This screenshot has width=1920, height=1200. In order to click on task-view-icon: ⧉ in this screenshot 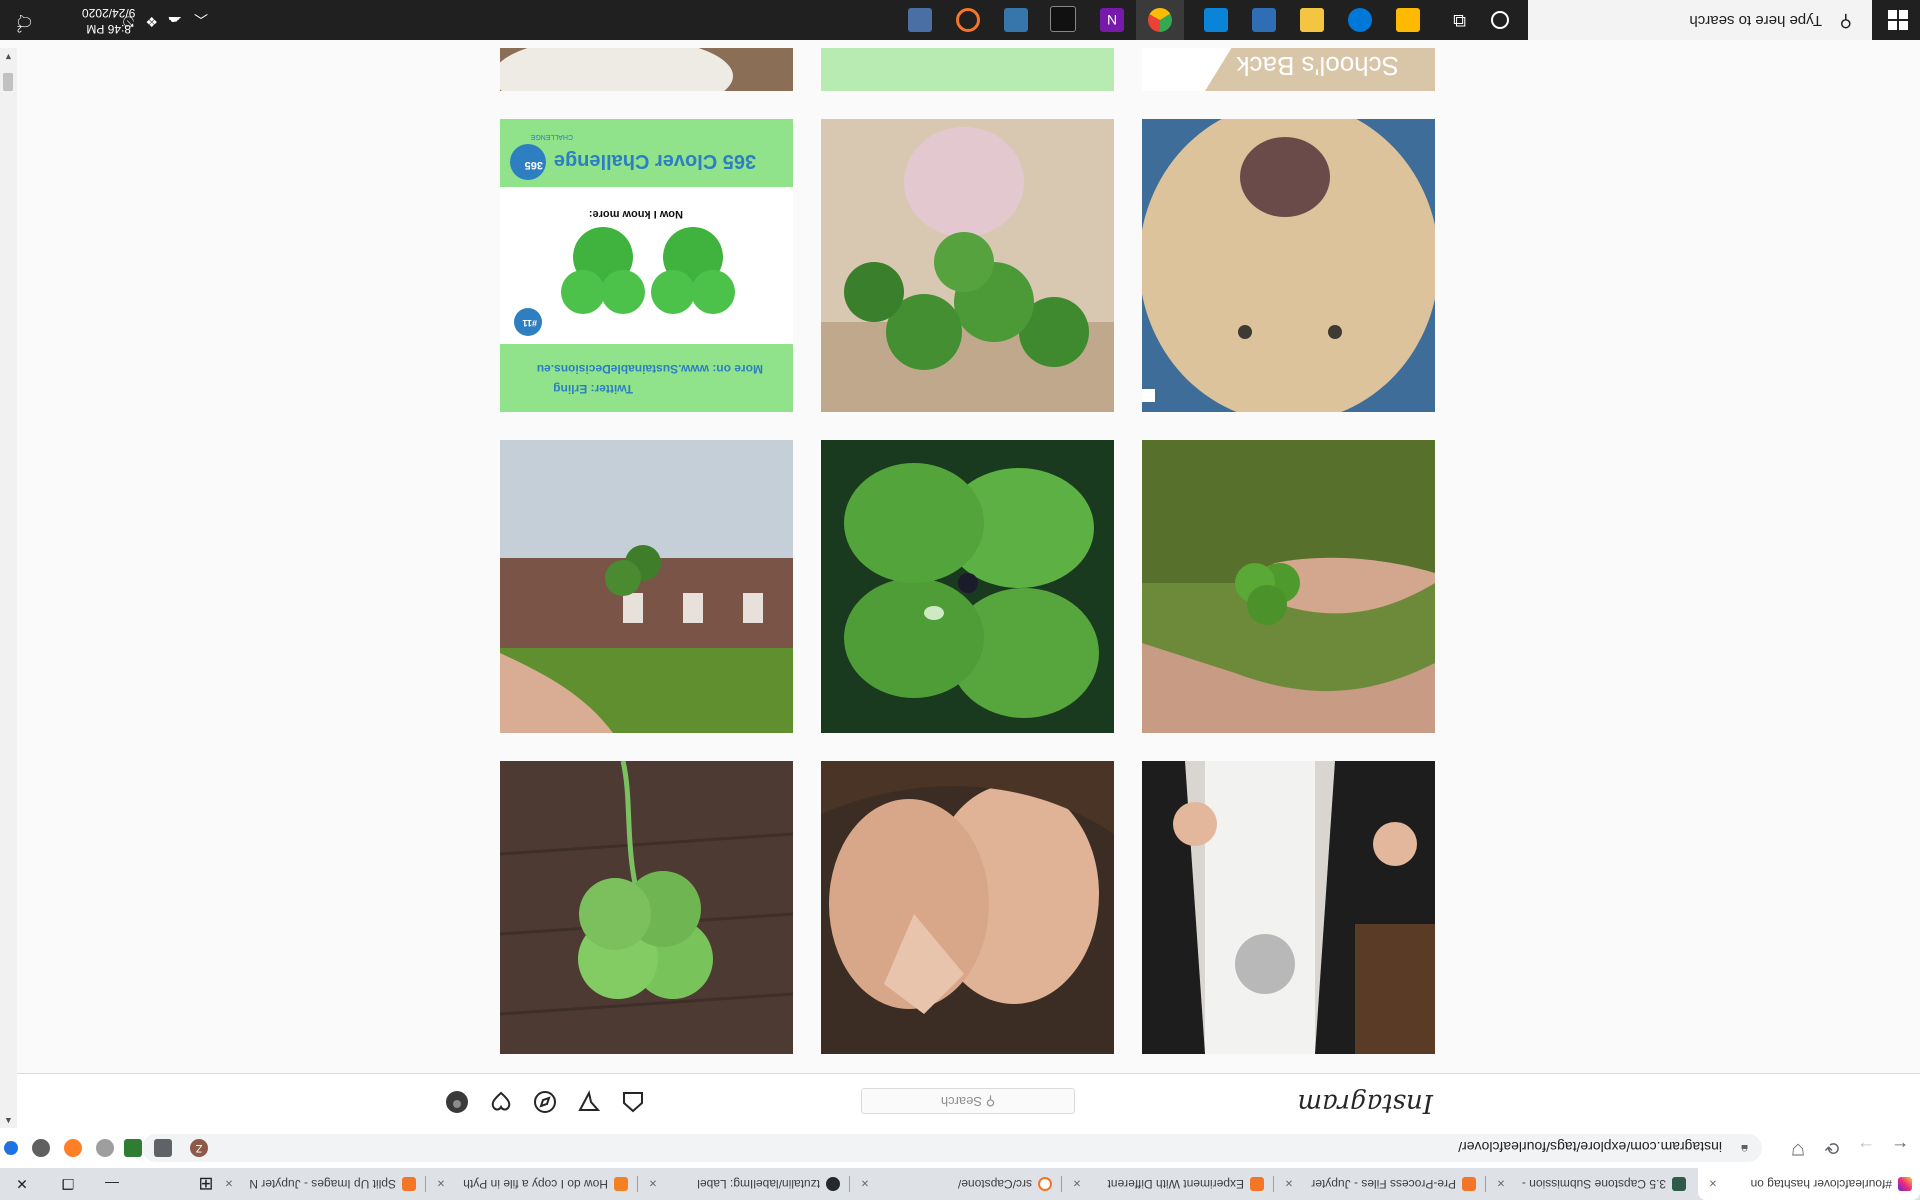, I will do `click(1459, 20)`.